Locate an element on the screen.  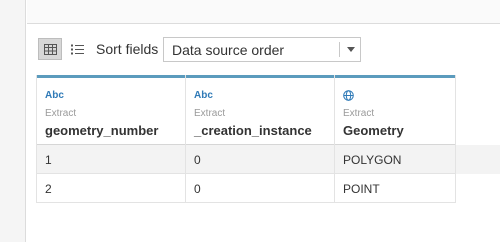
column-geometry: Extract Geometry POLYGON POINT is located at coordinates (395, 139).